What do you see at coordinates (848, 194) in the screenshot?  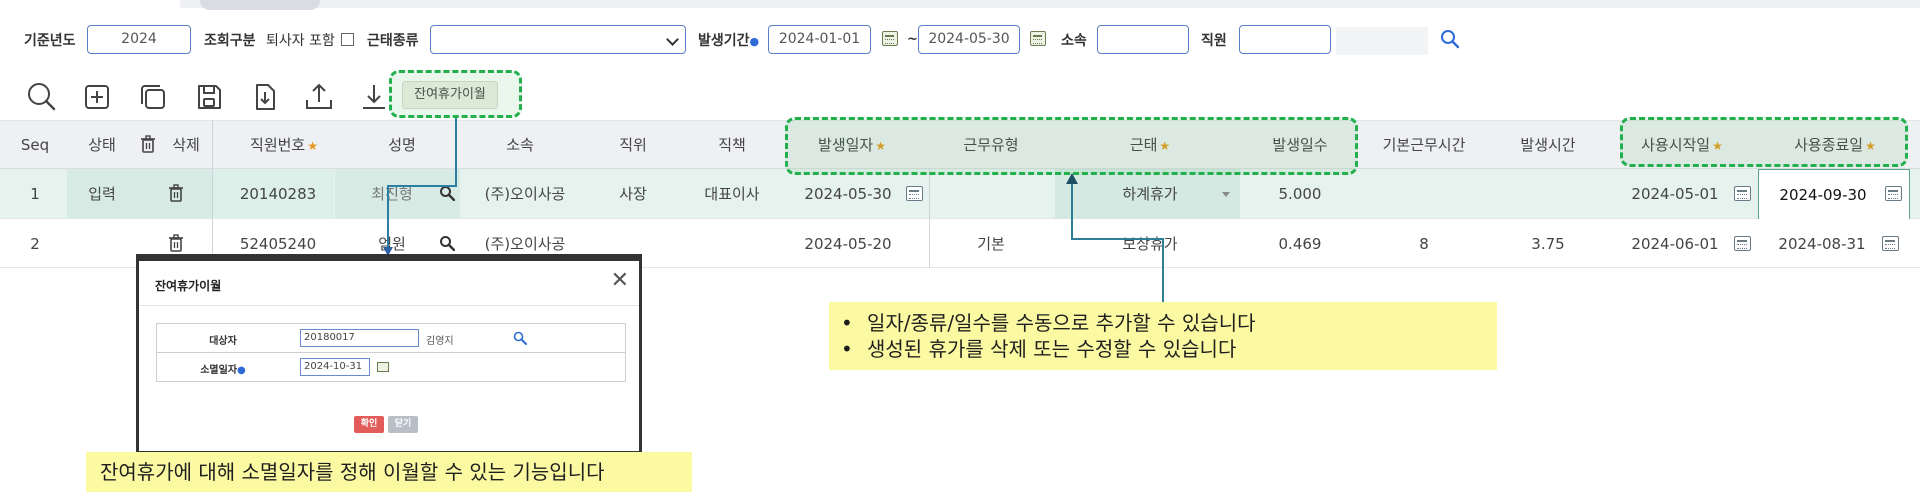 I see `cell-occur-date: 2024-05-30` at bounding box center [848, 194].